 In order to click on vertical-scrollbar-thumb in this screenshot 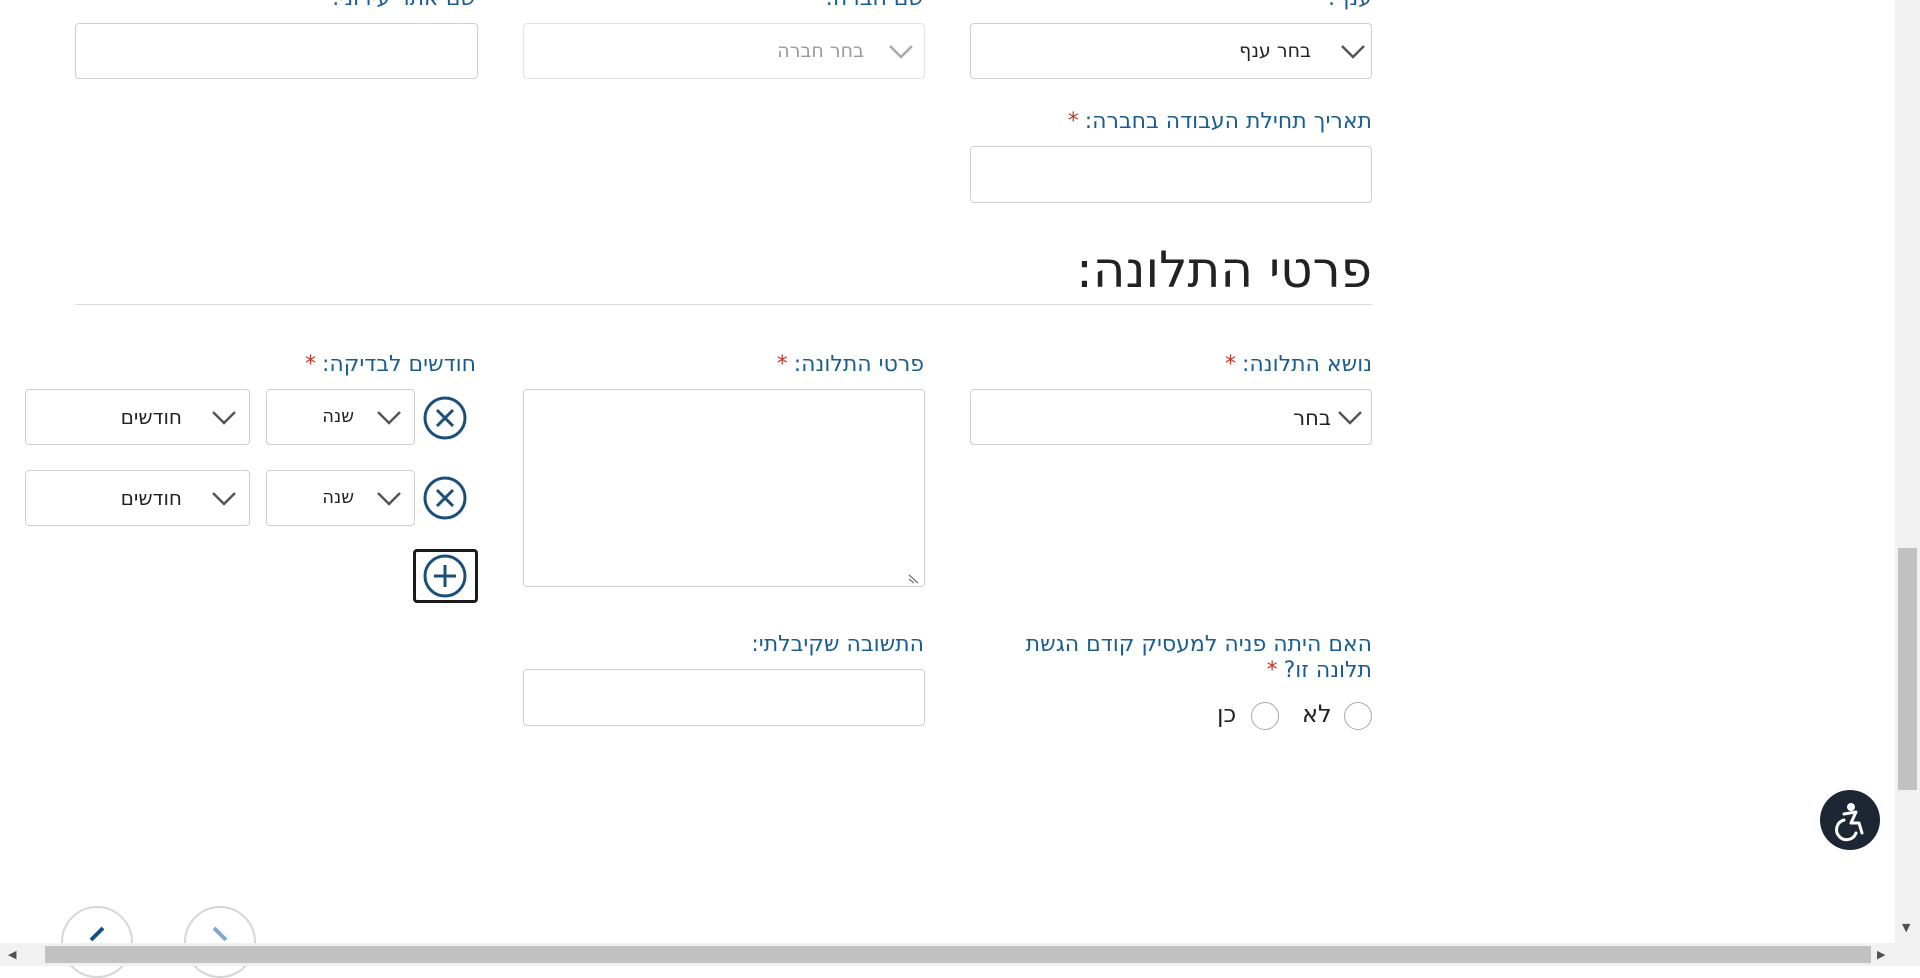, I will do `click(1907, 669)`.